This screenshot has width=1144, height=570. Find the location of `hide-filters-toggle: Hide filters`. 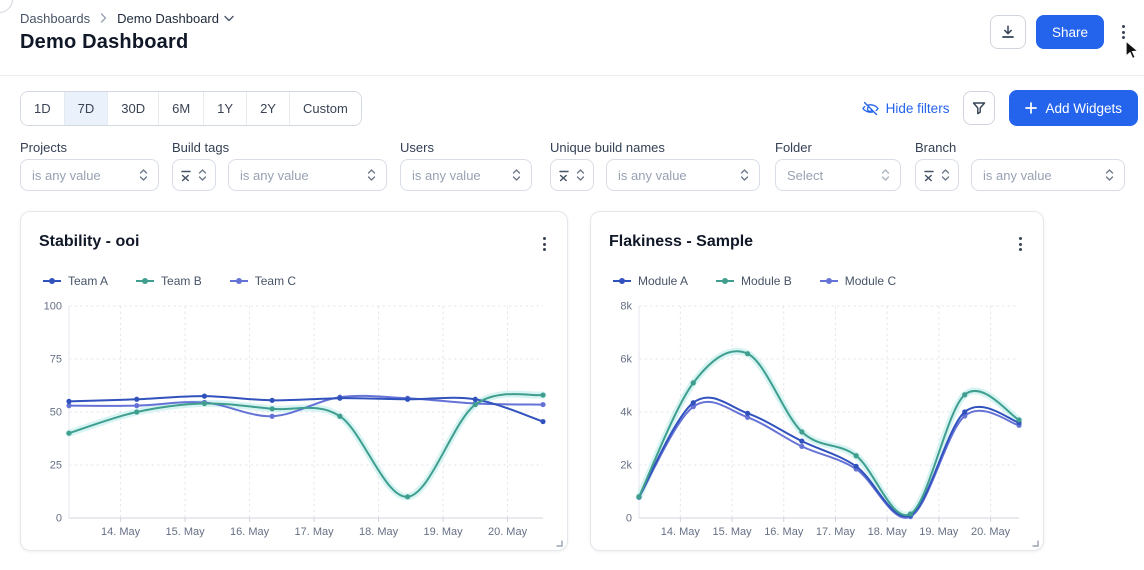

hide-filters-toggle: Hide filters is located at coordinates (905, 108).